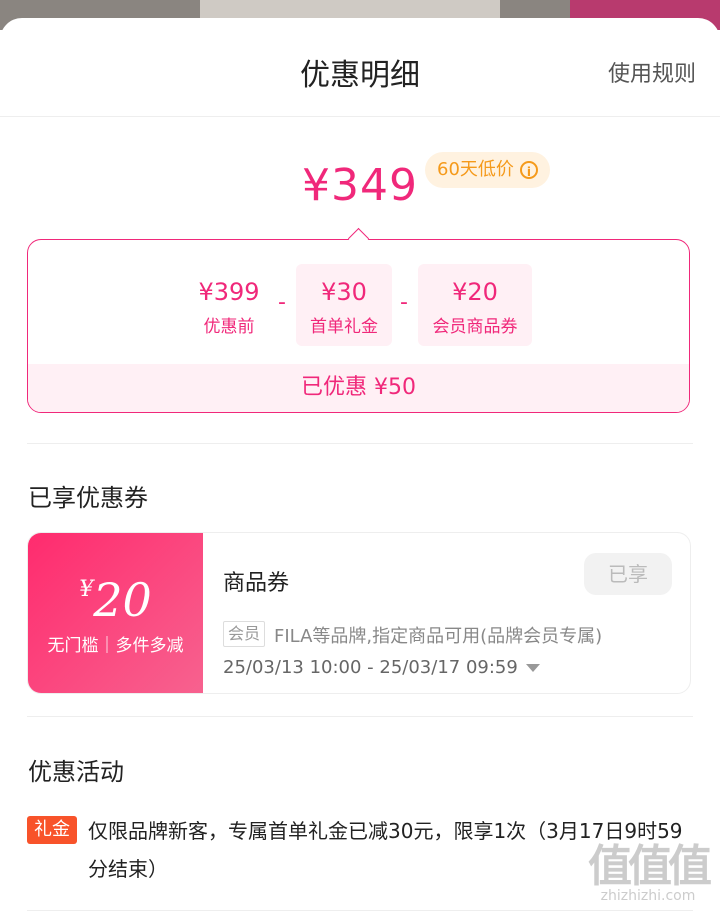 The height and width of the screenshot is (915, 720). Describe the element at coordinates (122, 600) in the screenshot. I see `coupon-amount-value: 20` at that location.